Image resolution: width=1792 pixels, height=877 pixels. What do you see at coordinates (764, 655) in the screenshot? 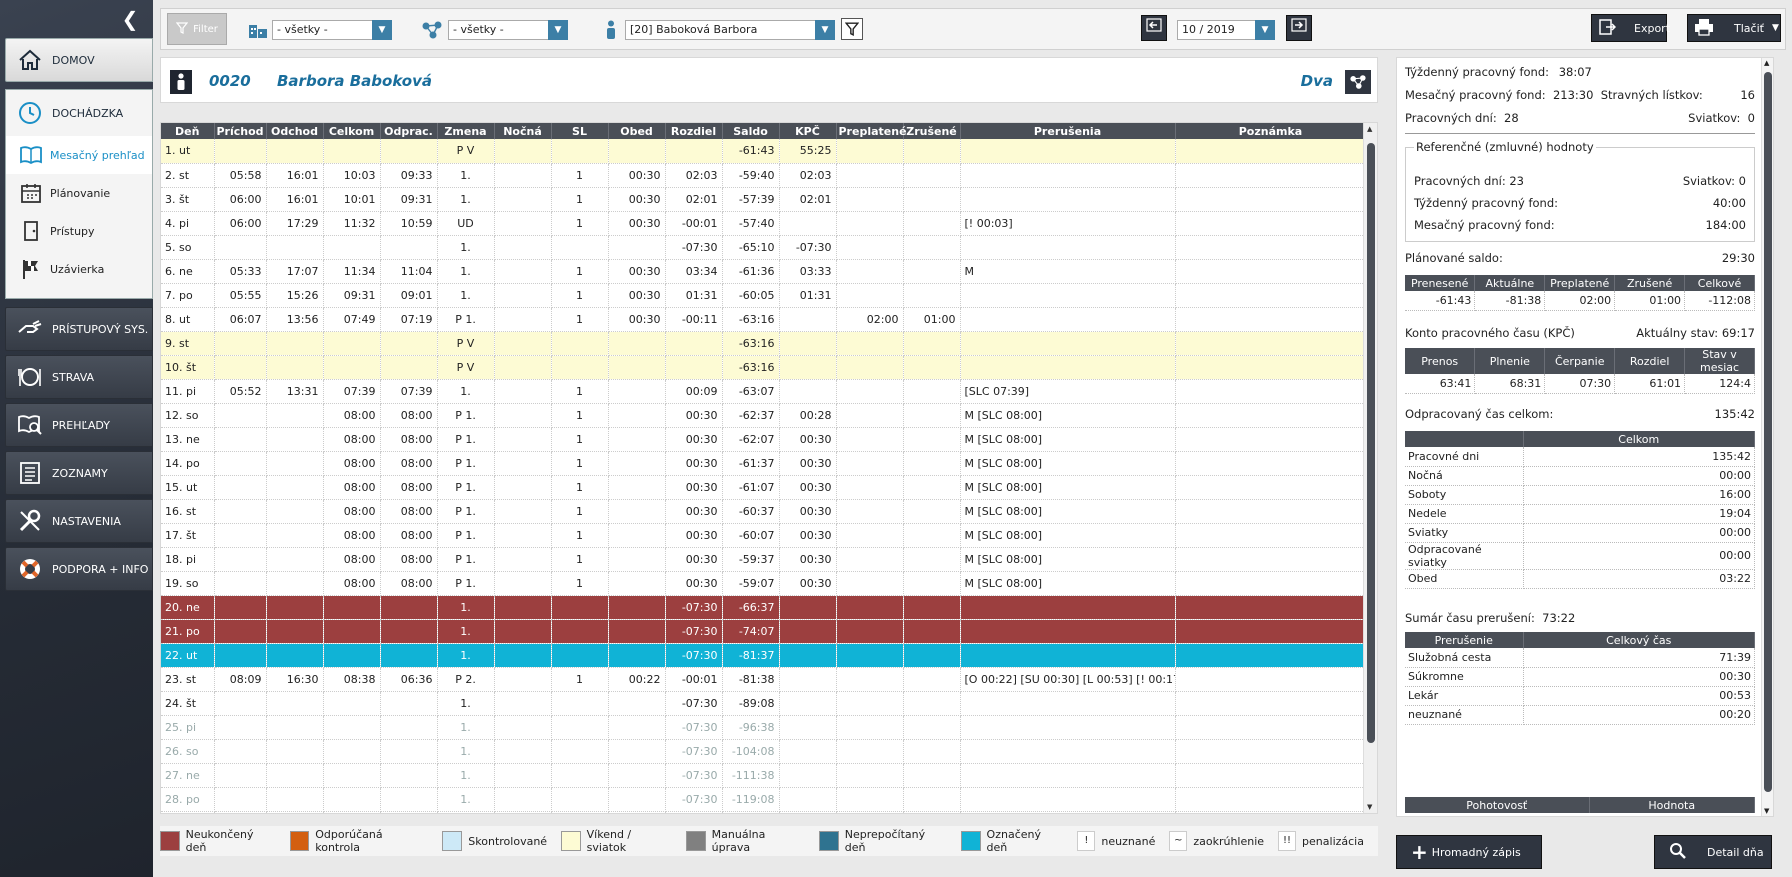
I see `table-row: 22. ut 1. -07:30 -81:37` at bounding box center [764, 655].